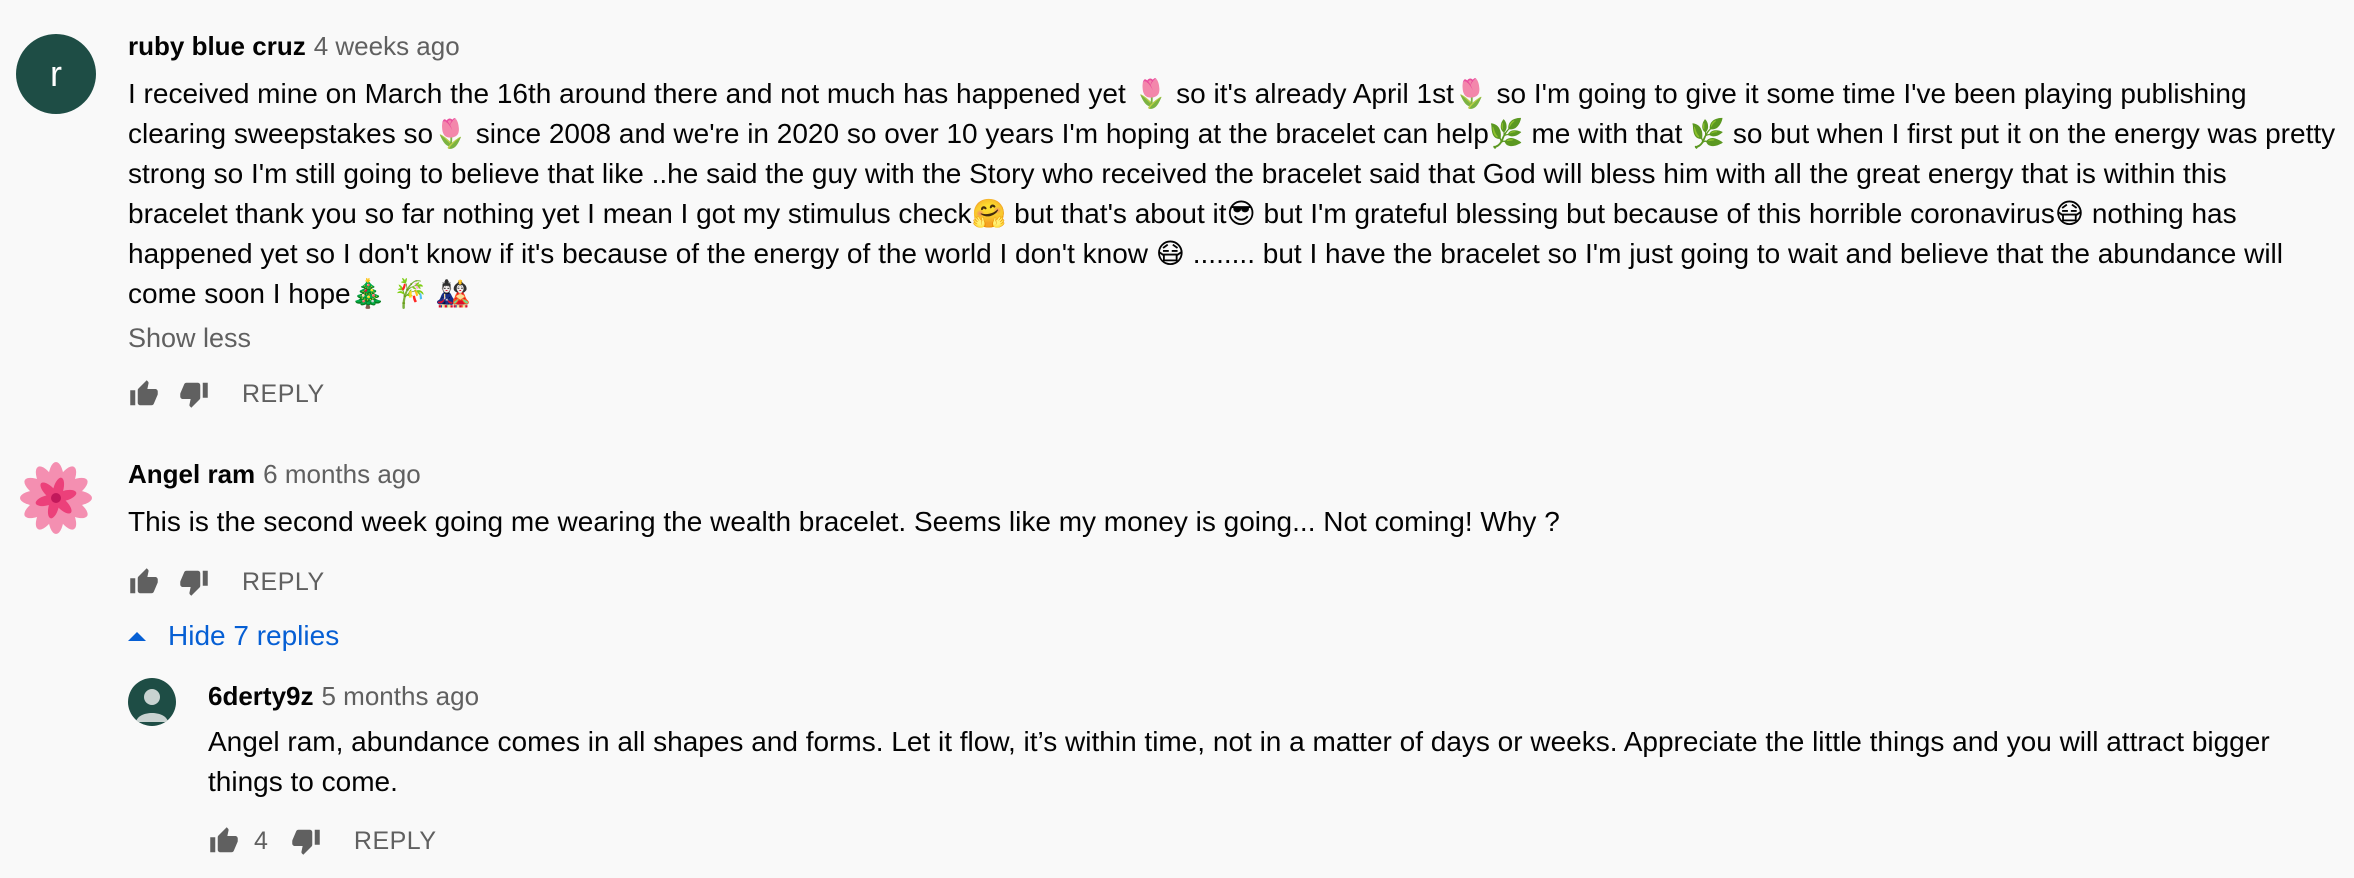 The height and width of the screenshot is (878, 2354). What do you see at coordinates (342, 474) in the screenshot?
I see `comment-time: 6 months ago` at bounding box center [342, 474].